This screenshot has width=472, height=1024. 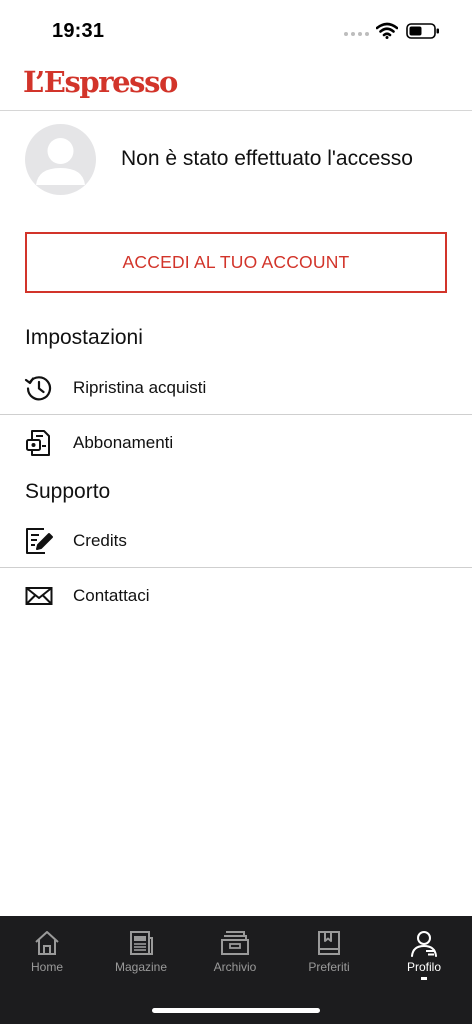 What do you see at coordinates (236, 1010) in the screenshot?
I see `home-indicator` at bounding box center [236, 1010].